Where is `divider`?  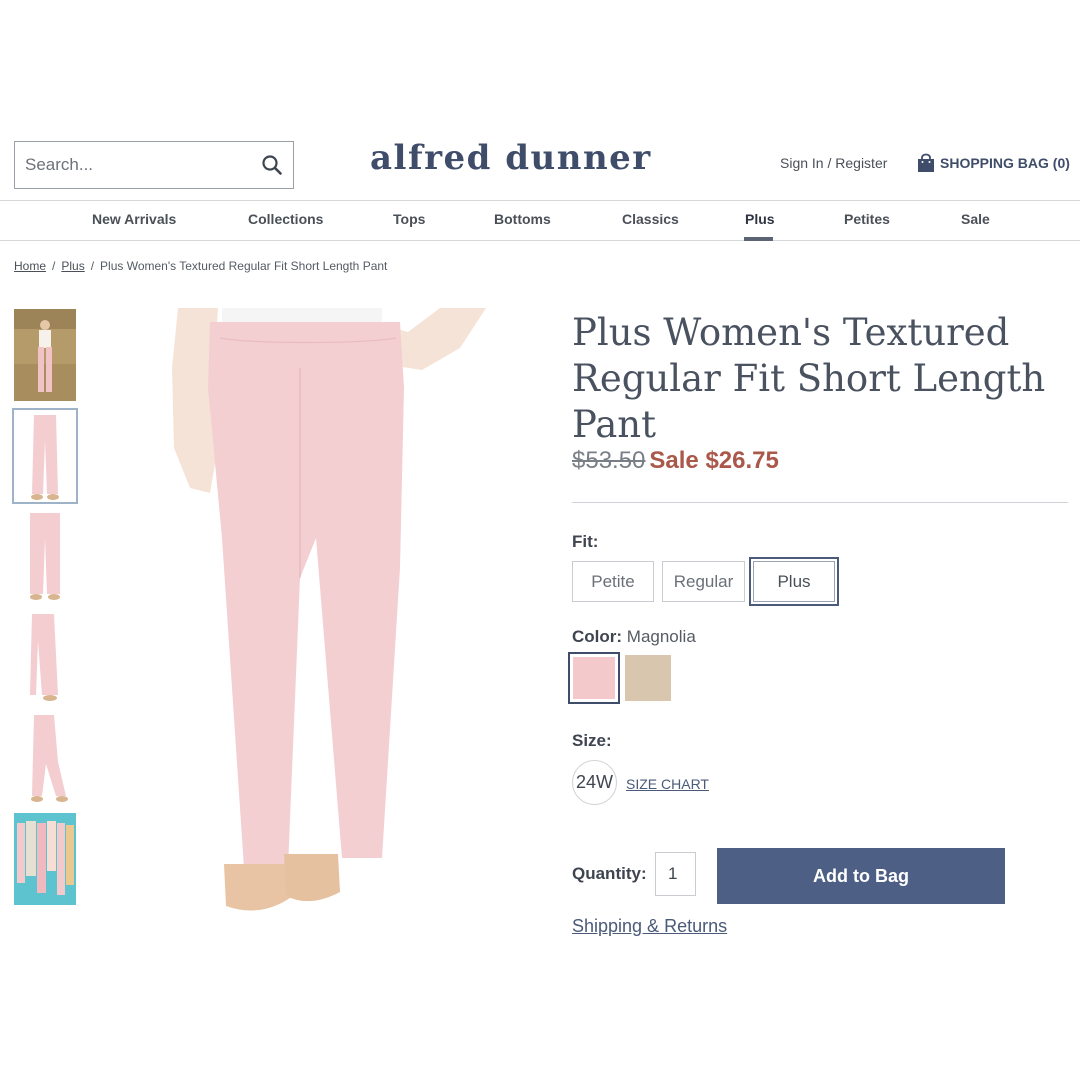 divider is located at coordinates (820, 502).